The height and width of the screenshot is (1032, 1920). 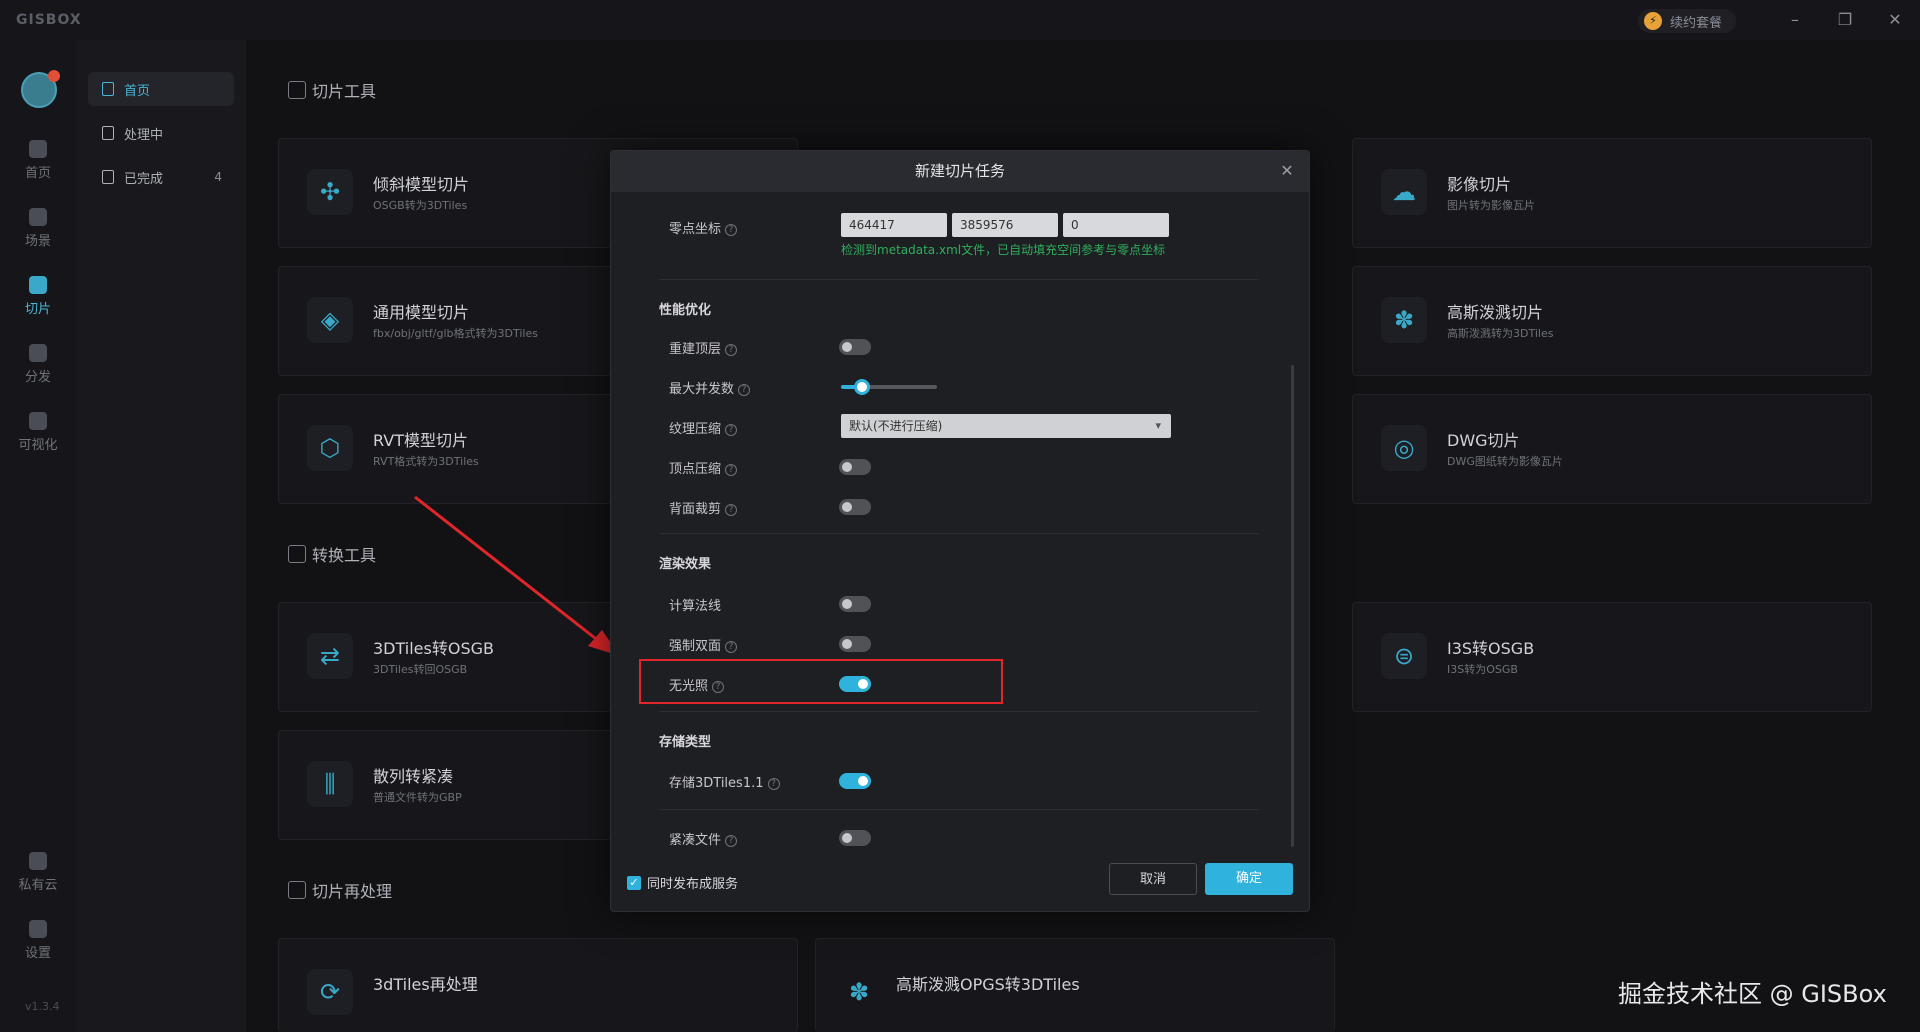 I want to click on backface-cull-toggle, so click(x=855, y=507).